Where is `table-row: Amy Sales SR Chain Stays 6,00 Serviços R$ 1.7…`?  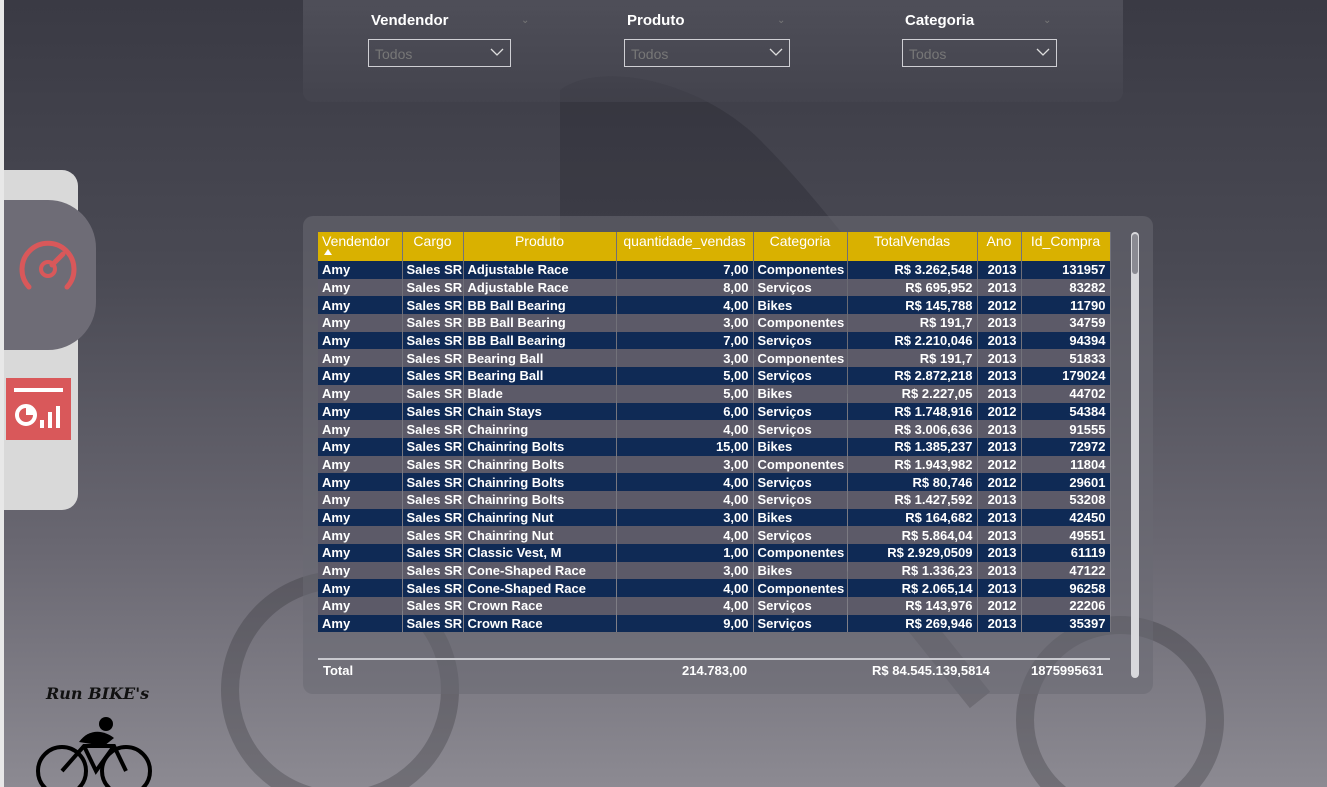 table-row: Amy Sales SR Chain Stays 6,00 Serviços R$ 1.7… is located at coordinates (714, 411).